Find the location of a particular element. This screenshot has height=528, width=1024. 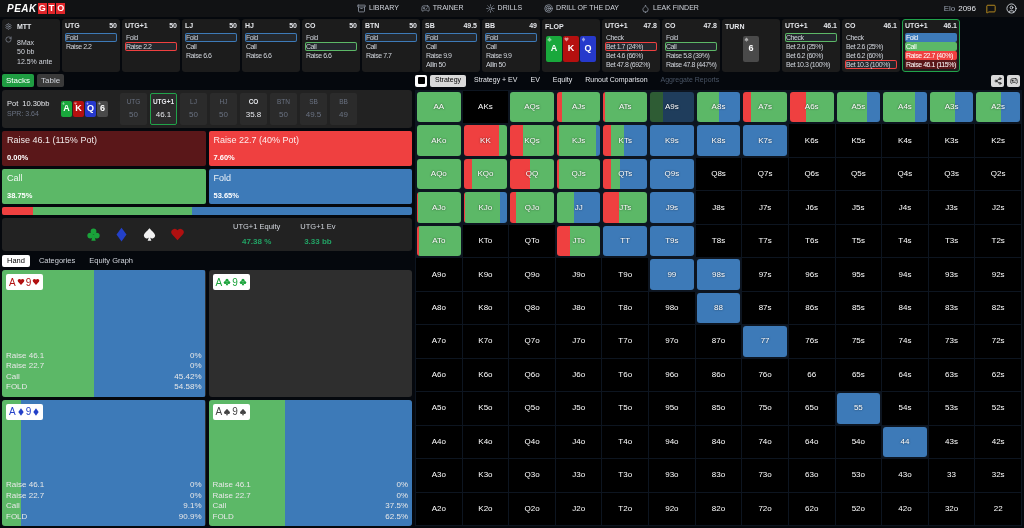

hand-cell: 43o is located at coordinates (905, 475).